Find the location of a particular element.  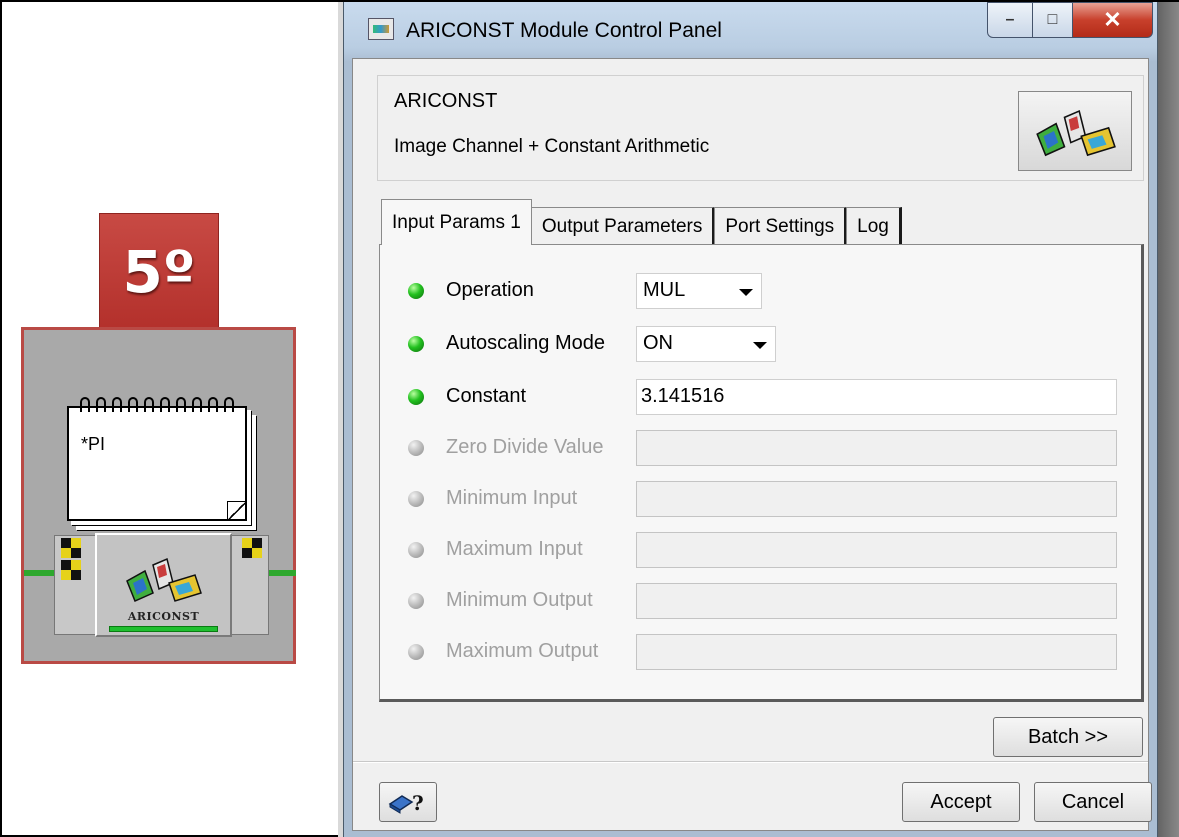

window-controls: – □ ✕ is located at coordinates (1070, 20).